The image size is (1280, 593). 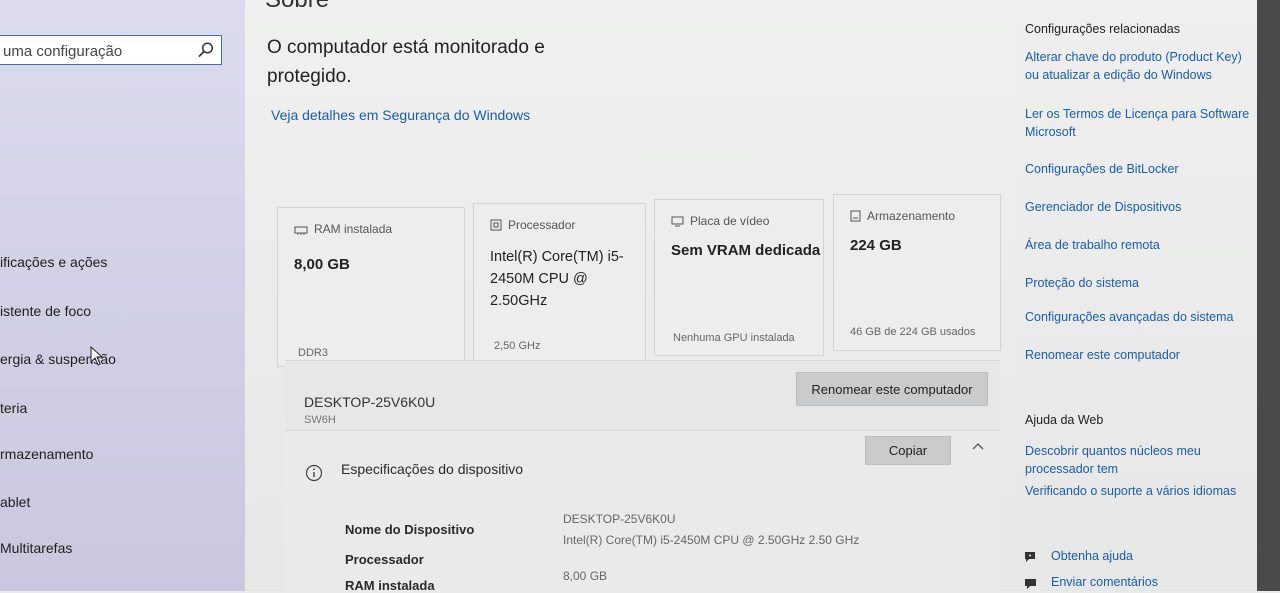 I want to click on send-feedback-link: Enviar comentários, so click(x=1151, y=582).